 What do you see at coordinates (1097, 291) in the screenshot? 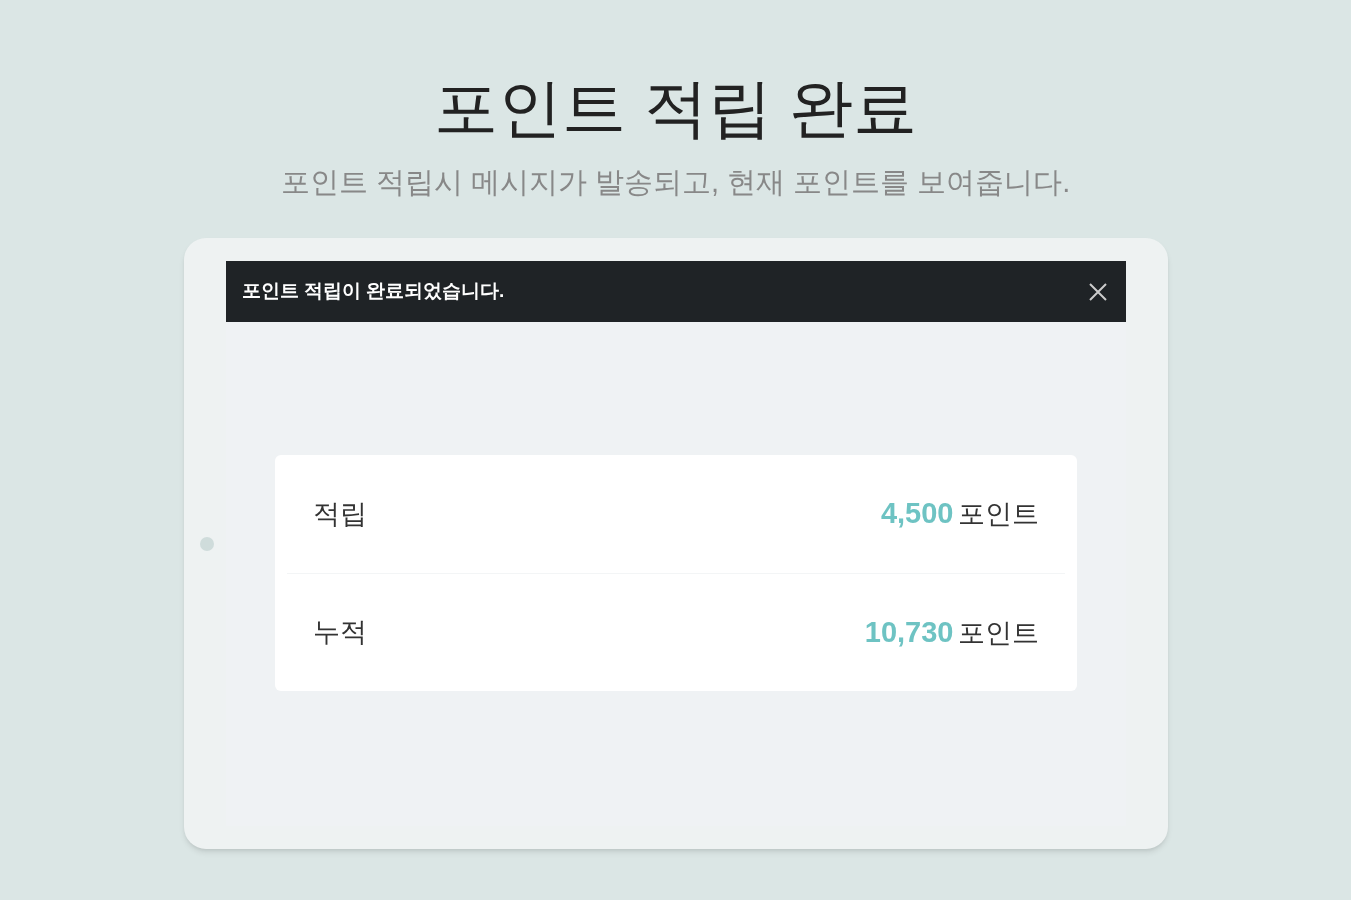
I see `close-icon` at bounding box center [1097, 291].